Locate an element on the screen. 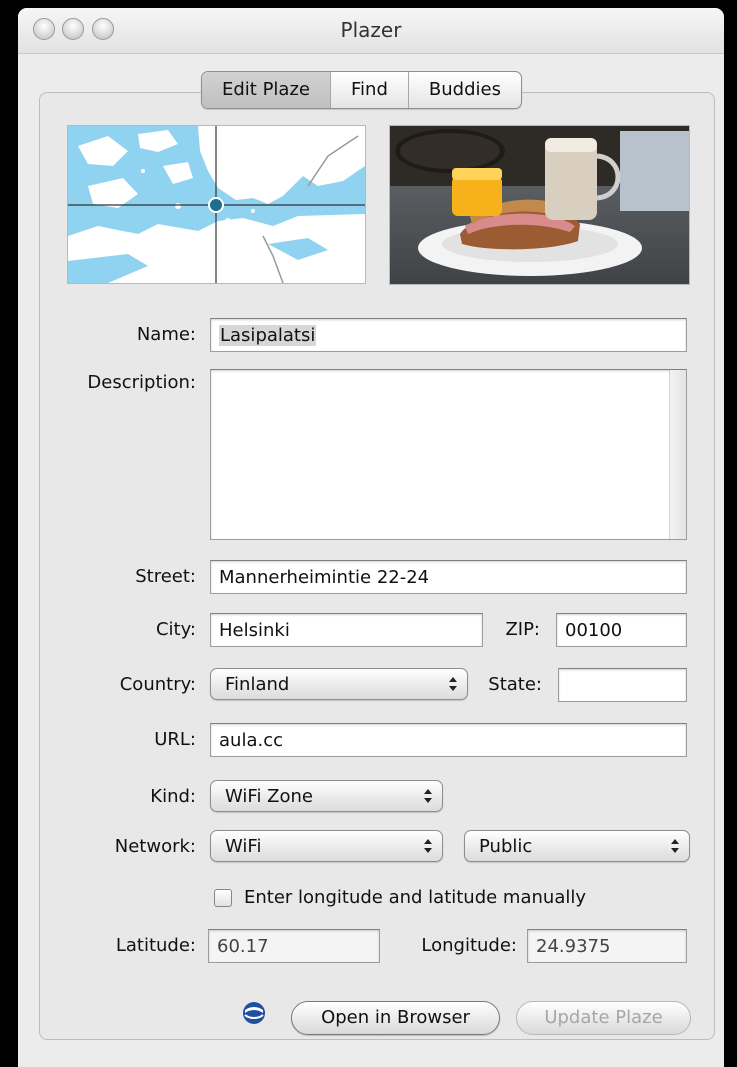  kind-value: WiFi Zone is located at coordinates (269, 796).